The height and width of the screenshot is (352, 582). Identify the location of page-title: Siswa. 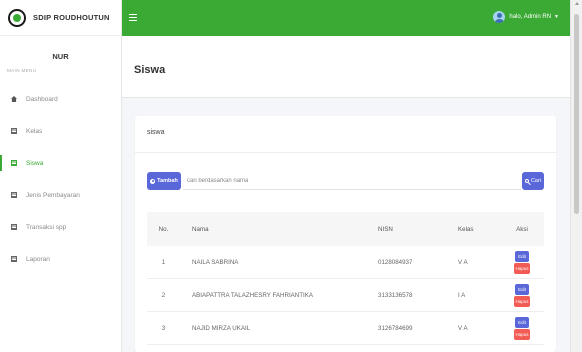
(150, 70).